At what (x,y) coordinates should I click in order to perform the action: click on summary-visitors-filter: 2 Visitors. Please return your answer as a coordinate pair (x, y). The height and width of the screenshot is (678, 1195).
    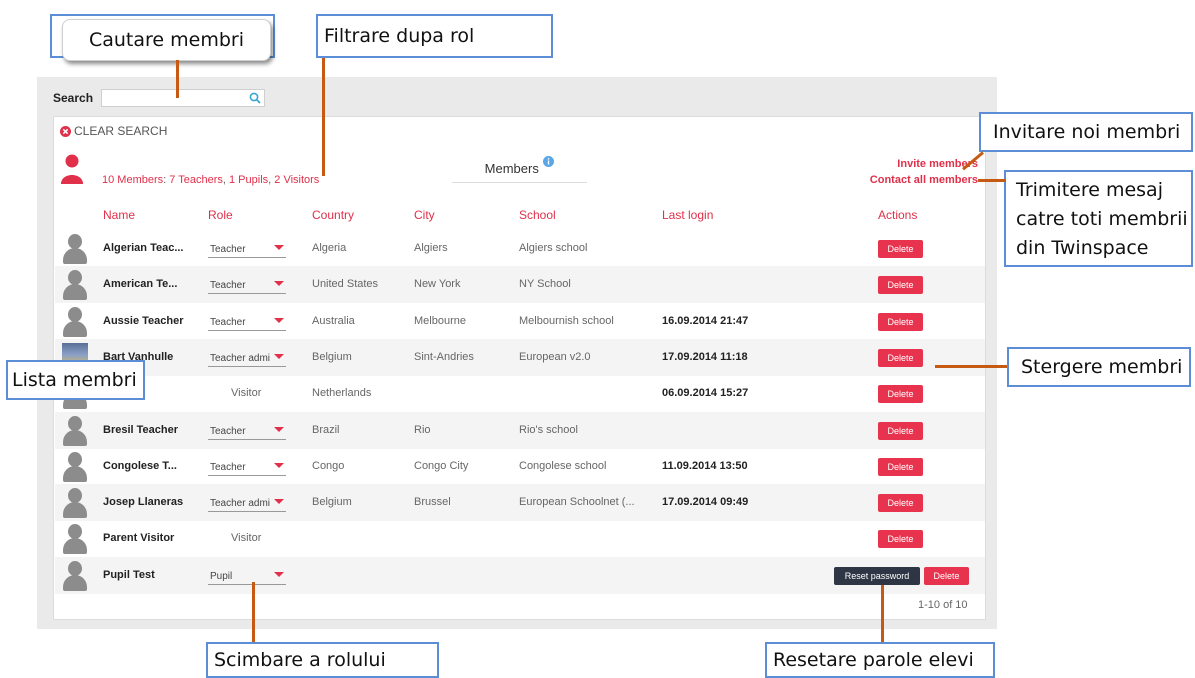
    Looking at the image, I should click on (296, 180).